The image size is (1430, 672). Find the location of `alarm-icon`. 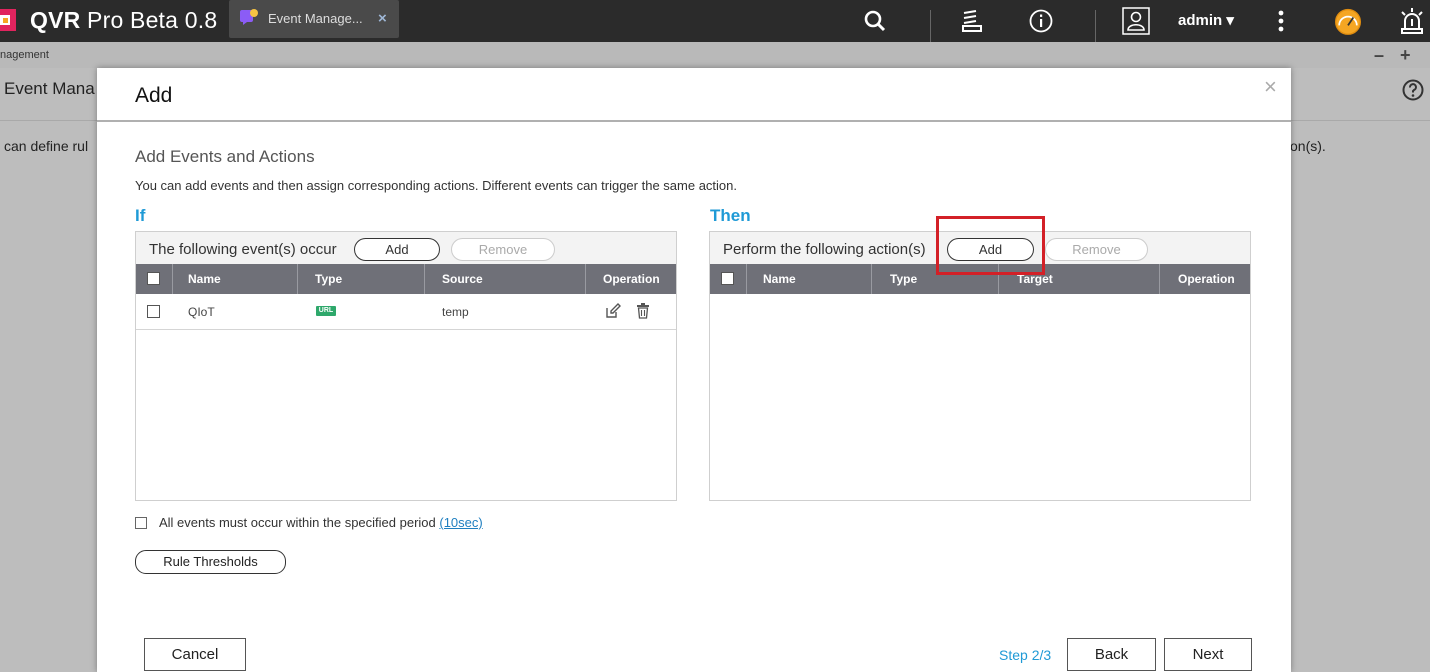

alarm-icon is located at coordinates (1412, 21).